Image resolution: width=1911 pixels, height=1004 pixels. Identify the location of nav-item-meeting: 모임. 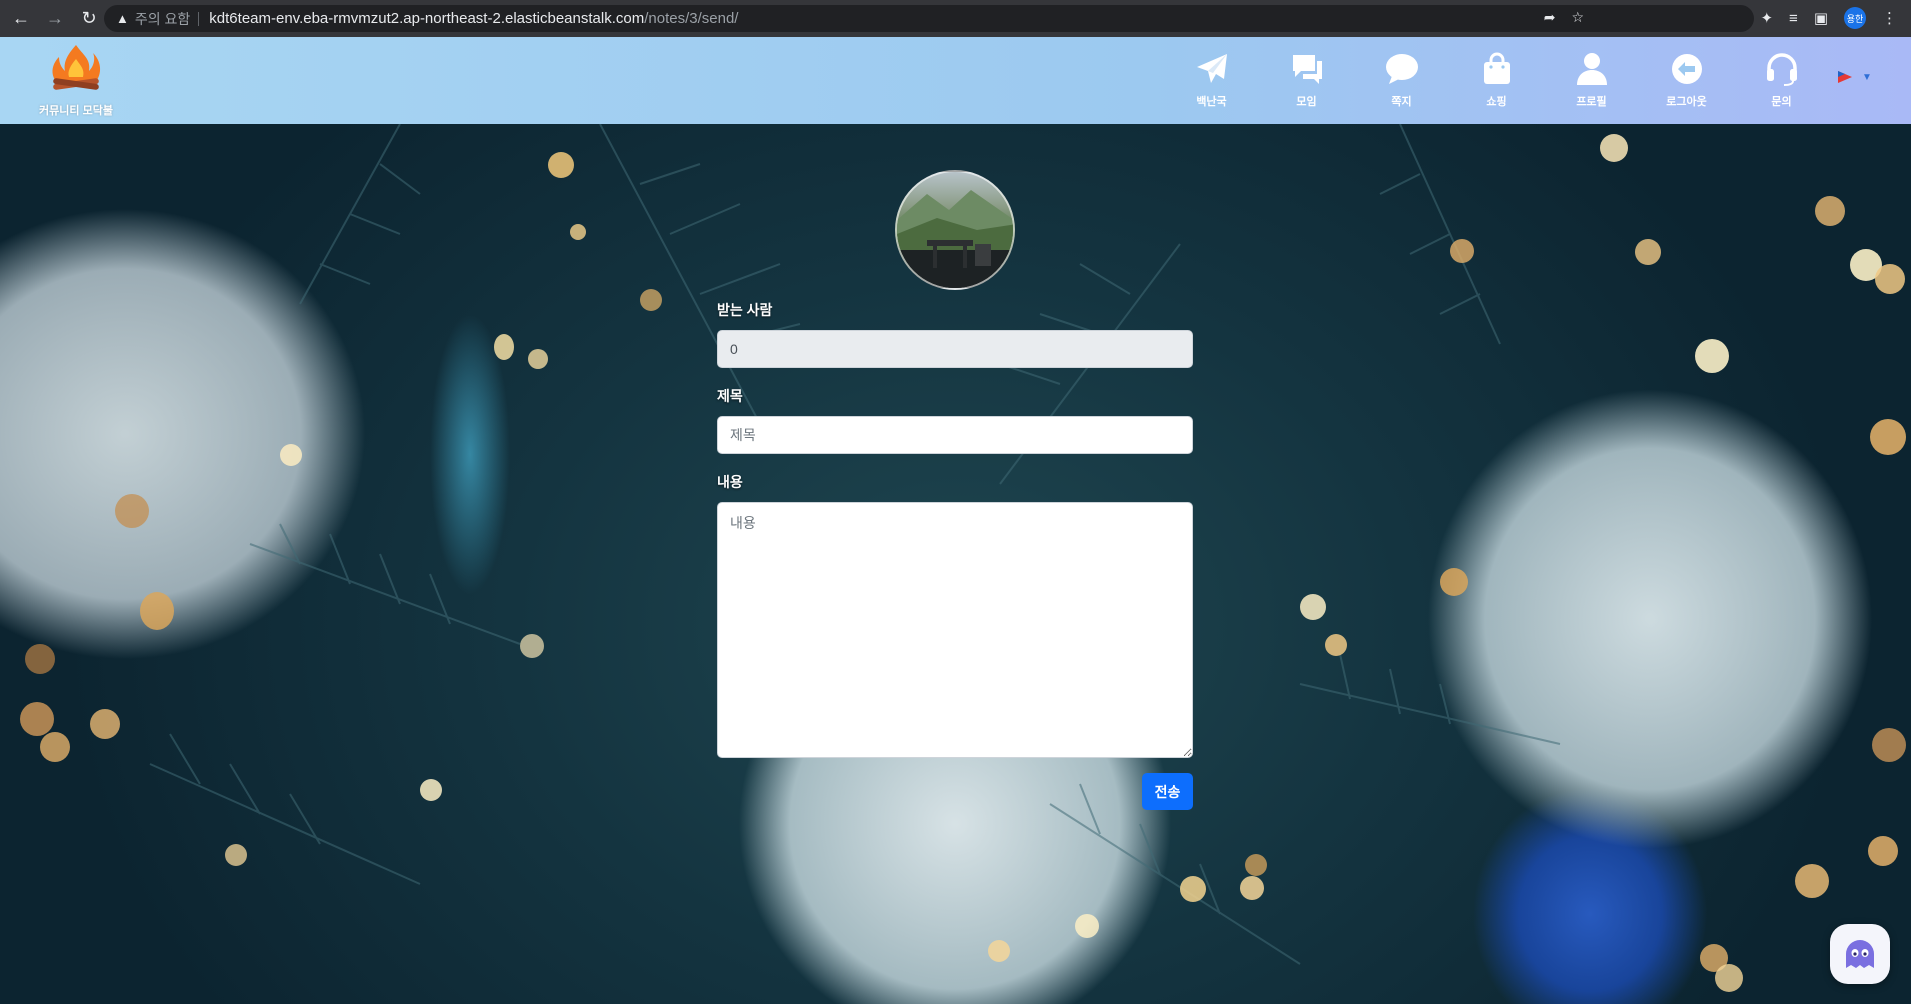
(1306, 80).